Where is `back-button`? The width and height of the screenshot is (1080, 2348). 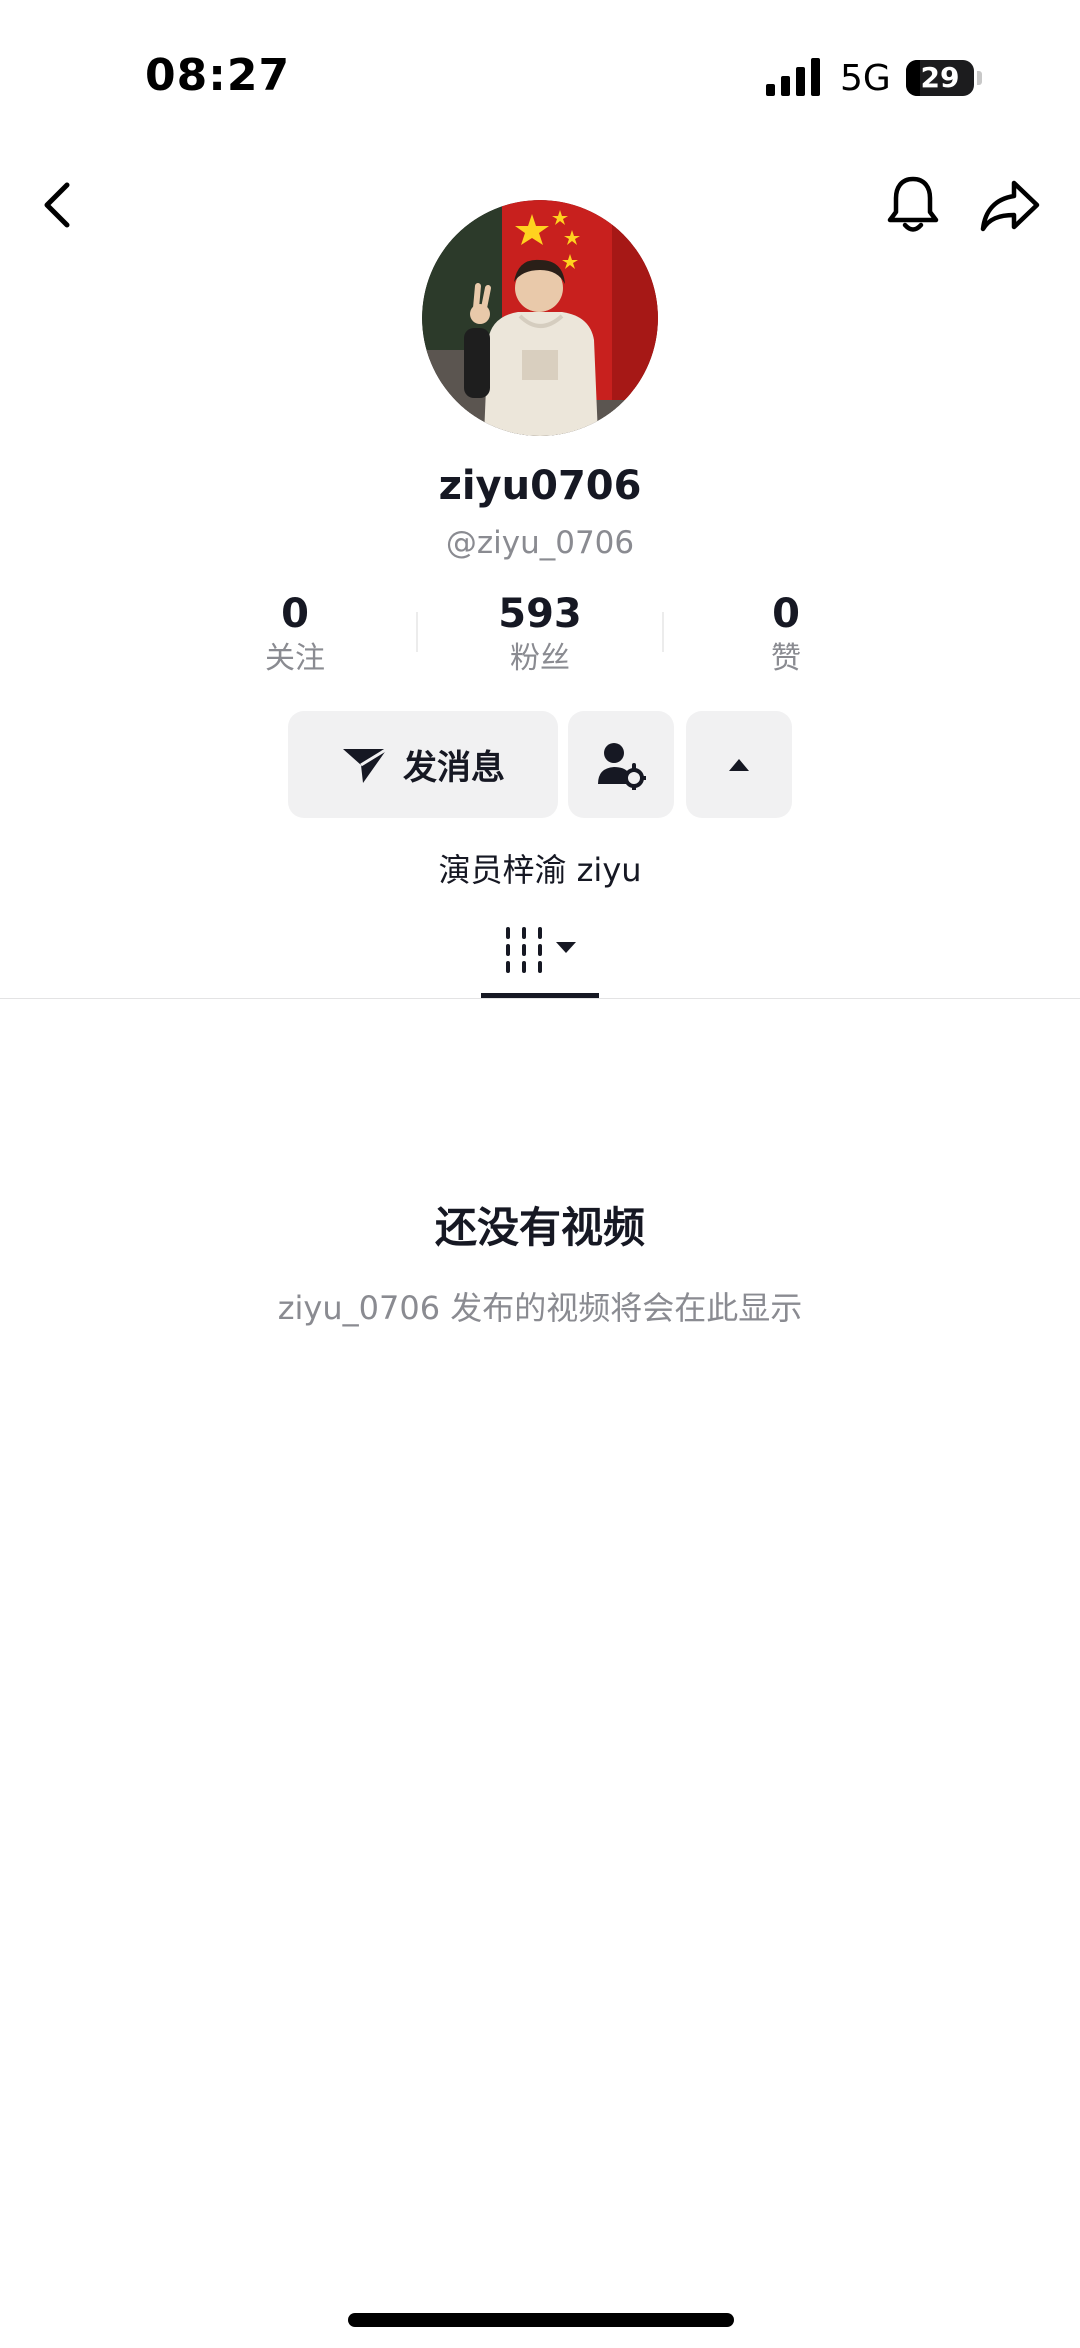
back-button is located at coordinates (57, 205).